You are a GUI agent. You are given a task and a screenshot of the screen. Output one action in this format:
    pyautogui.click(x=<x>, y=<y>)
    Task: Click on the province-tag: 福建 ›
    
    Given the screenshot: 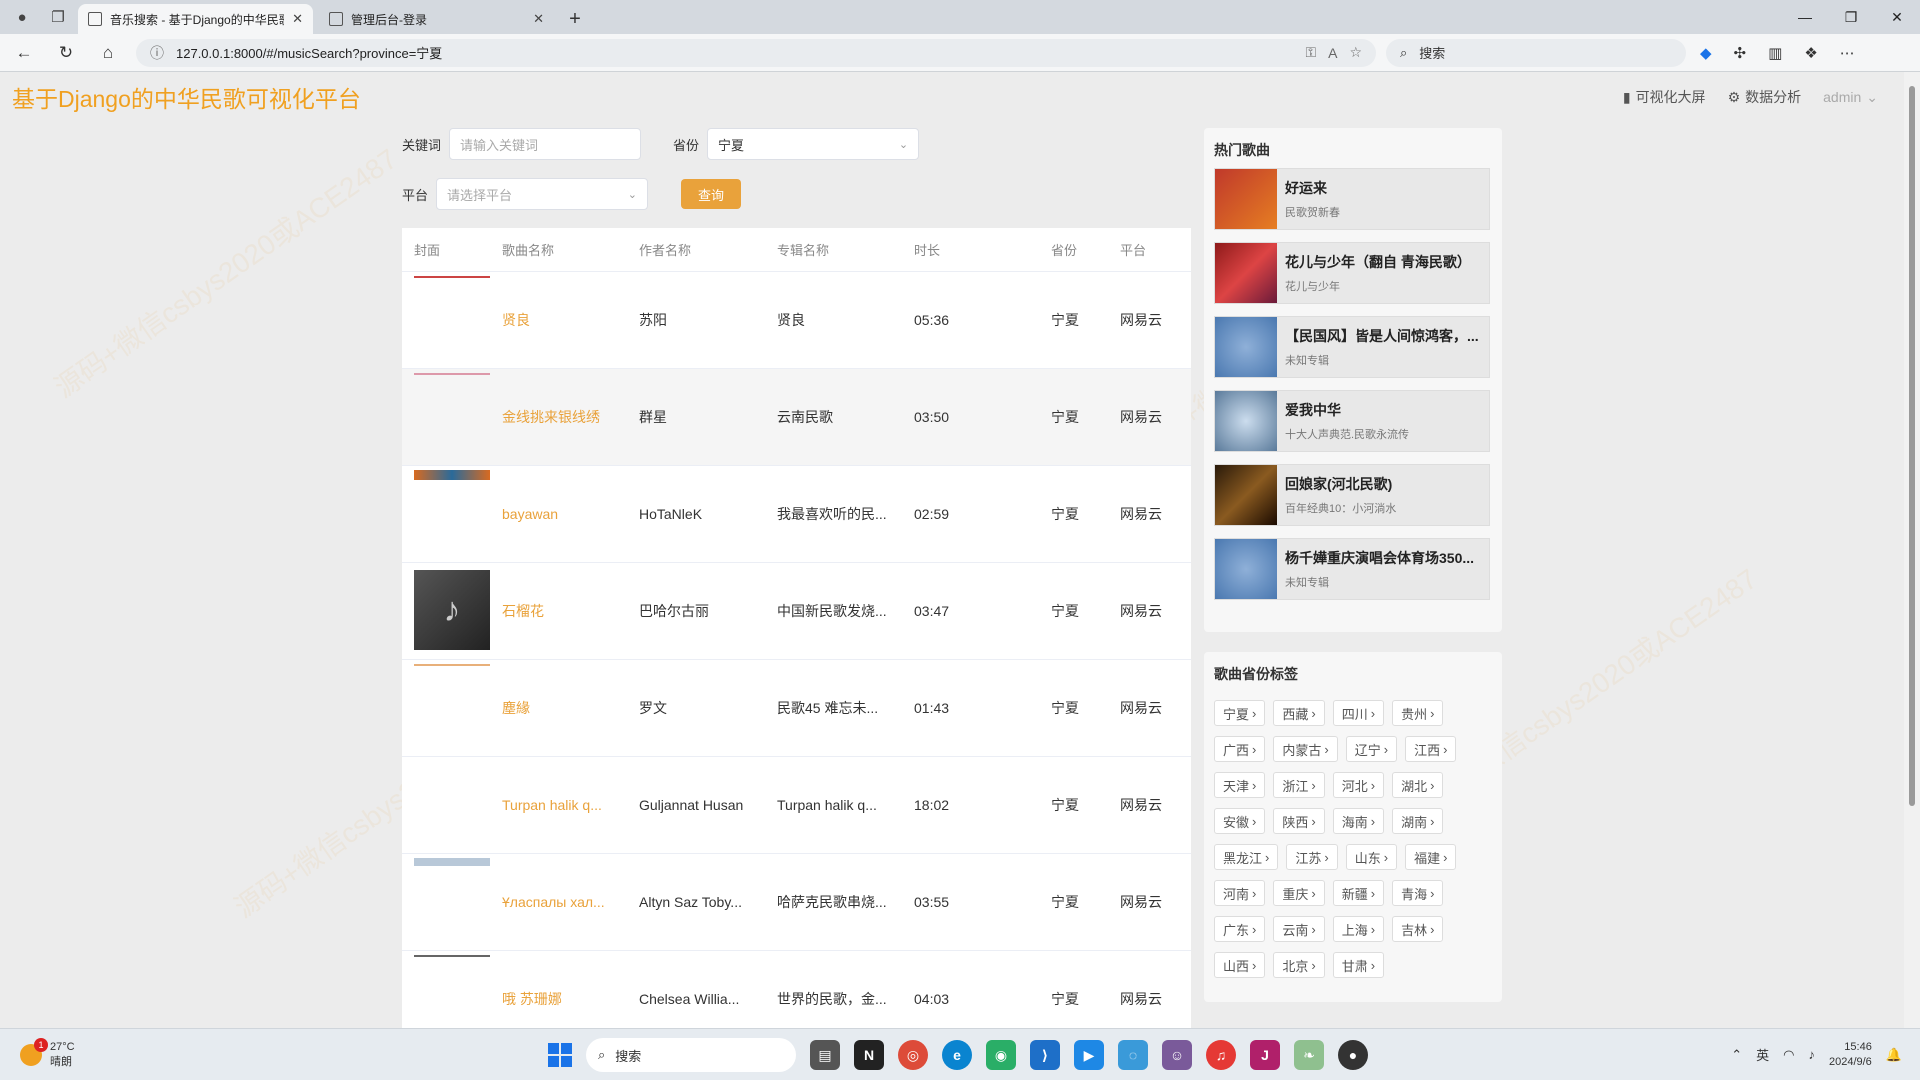 What is the action you would take?
    pyautogui.click(x=1431, y=857)
    